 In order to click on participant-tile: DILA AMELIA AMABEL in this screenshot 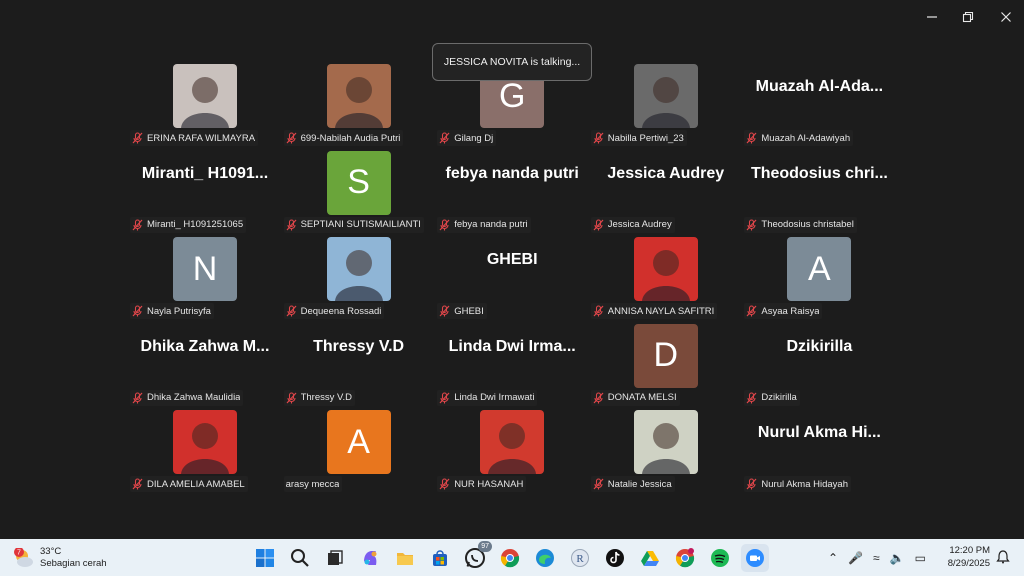, I will do `click(205, 448)`.